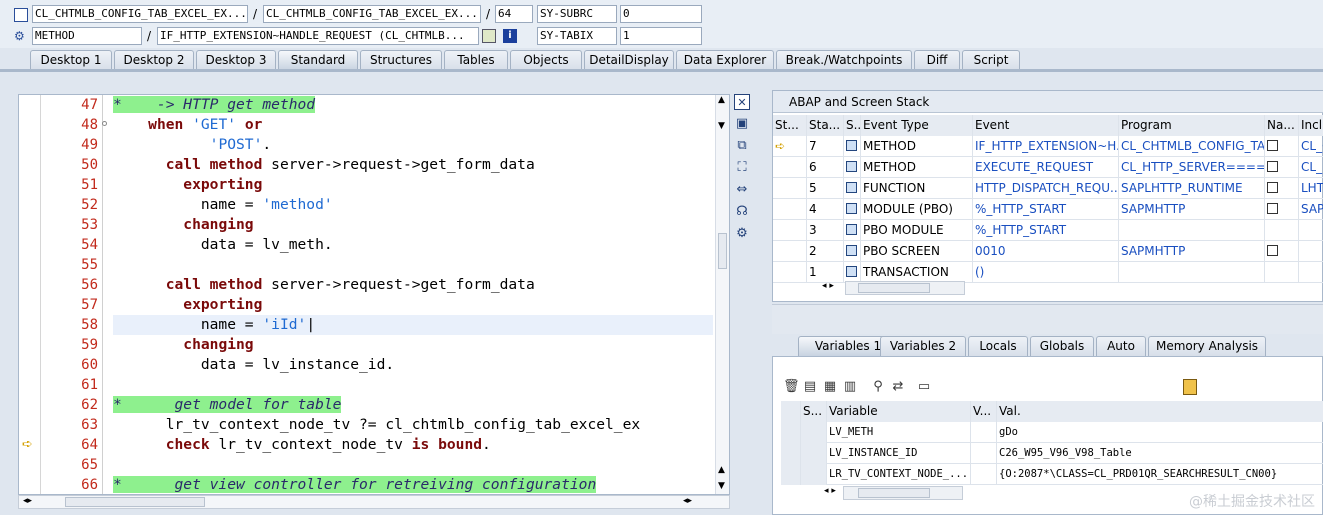 The width and height of the screenshot is (1323, 515). I want to click on scroll-left-icon: ◂▸, so click(27, 501).